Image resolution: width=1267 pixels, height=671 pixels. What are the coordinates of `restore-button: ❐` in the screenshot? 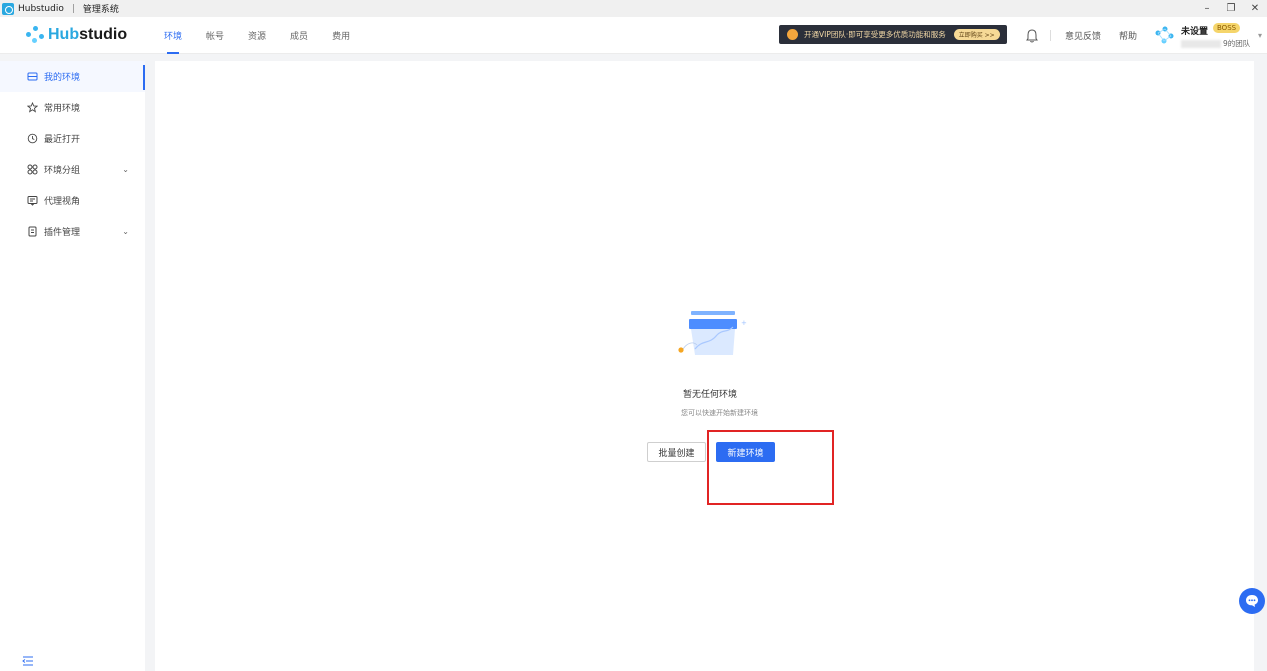 It's located at (1231, 8).